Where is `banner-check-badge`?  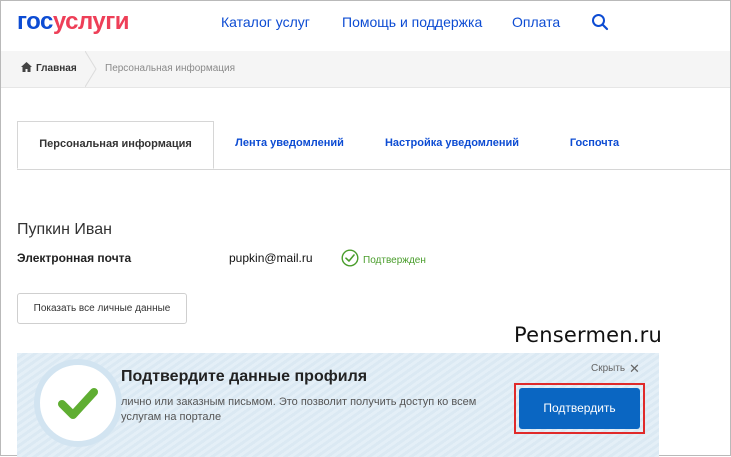
banner-check-badge is located at coordinates (78, 403).